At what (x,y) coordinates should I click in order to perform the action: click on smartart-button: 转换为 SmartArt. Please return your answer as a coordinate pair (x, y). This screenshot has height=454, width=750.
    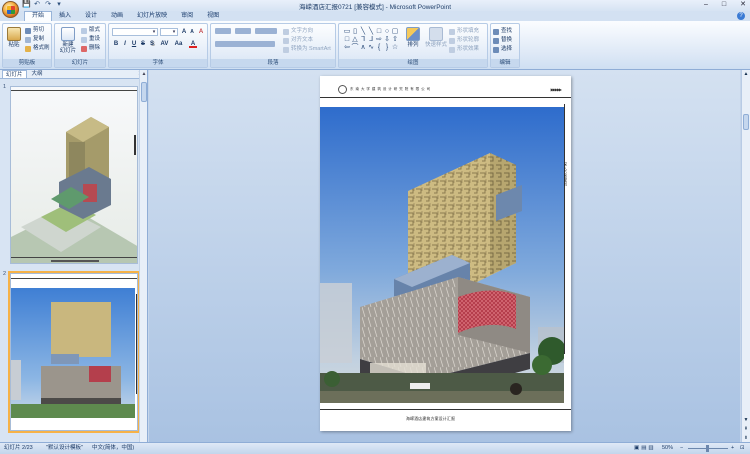
    Looking at the image, I should click on (307, 49).